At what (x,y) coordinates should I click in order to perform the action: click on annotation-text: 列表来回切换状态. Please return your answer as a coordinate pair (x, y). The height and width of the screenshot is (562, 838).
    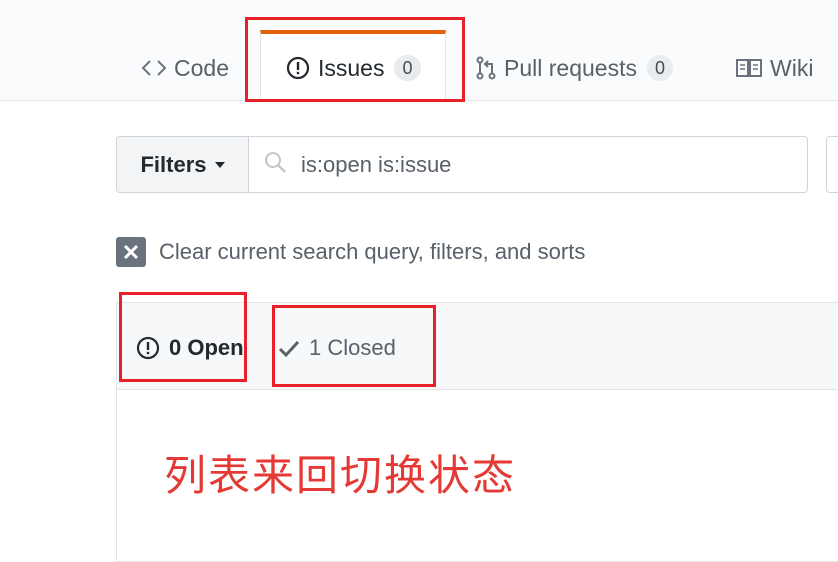
    Looking at the image, I should click on (340, 475).